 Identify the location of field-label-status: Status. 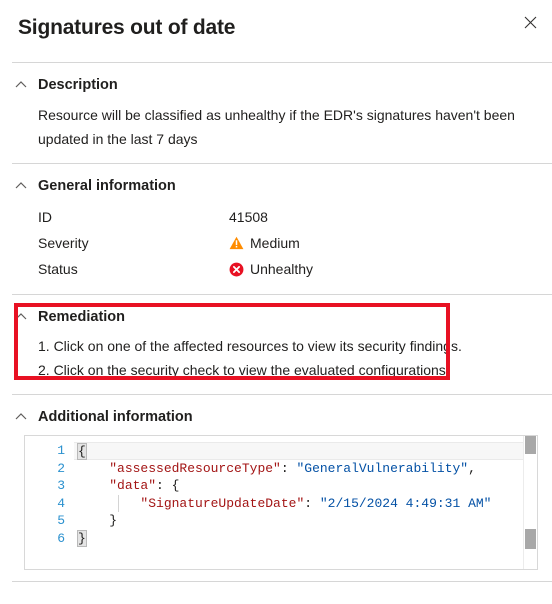
(58, 269).